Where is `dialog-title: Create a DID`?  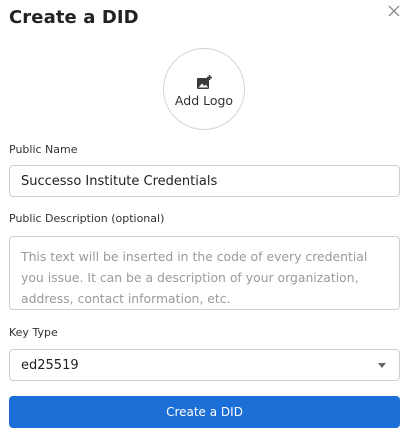
dialog-title: Create a DID is located at coordinates (74, 17).